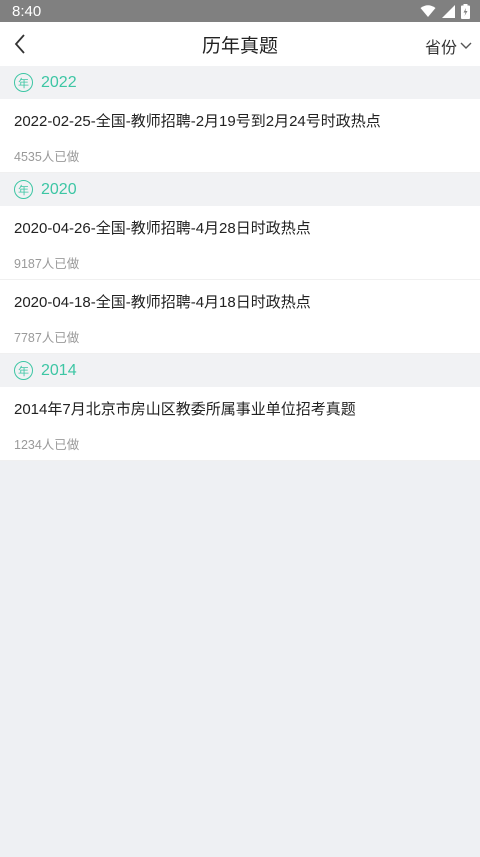 The width and height of the screenshot is (480, 857). What do you see at coordinates (47, 157) in the screenshot?
I see `done-count: 4535人已做` at bounding box center [47, 157].